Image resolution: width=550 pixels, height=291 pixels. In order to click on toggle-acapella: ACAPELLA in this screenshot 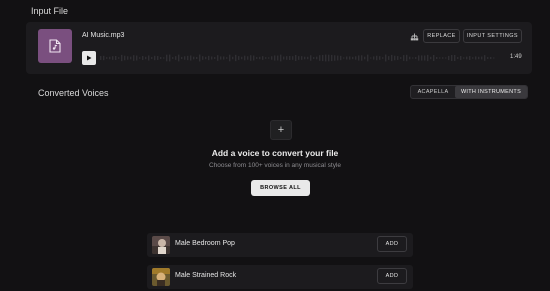, I will do `click(433, 92)`.